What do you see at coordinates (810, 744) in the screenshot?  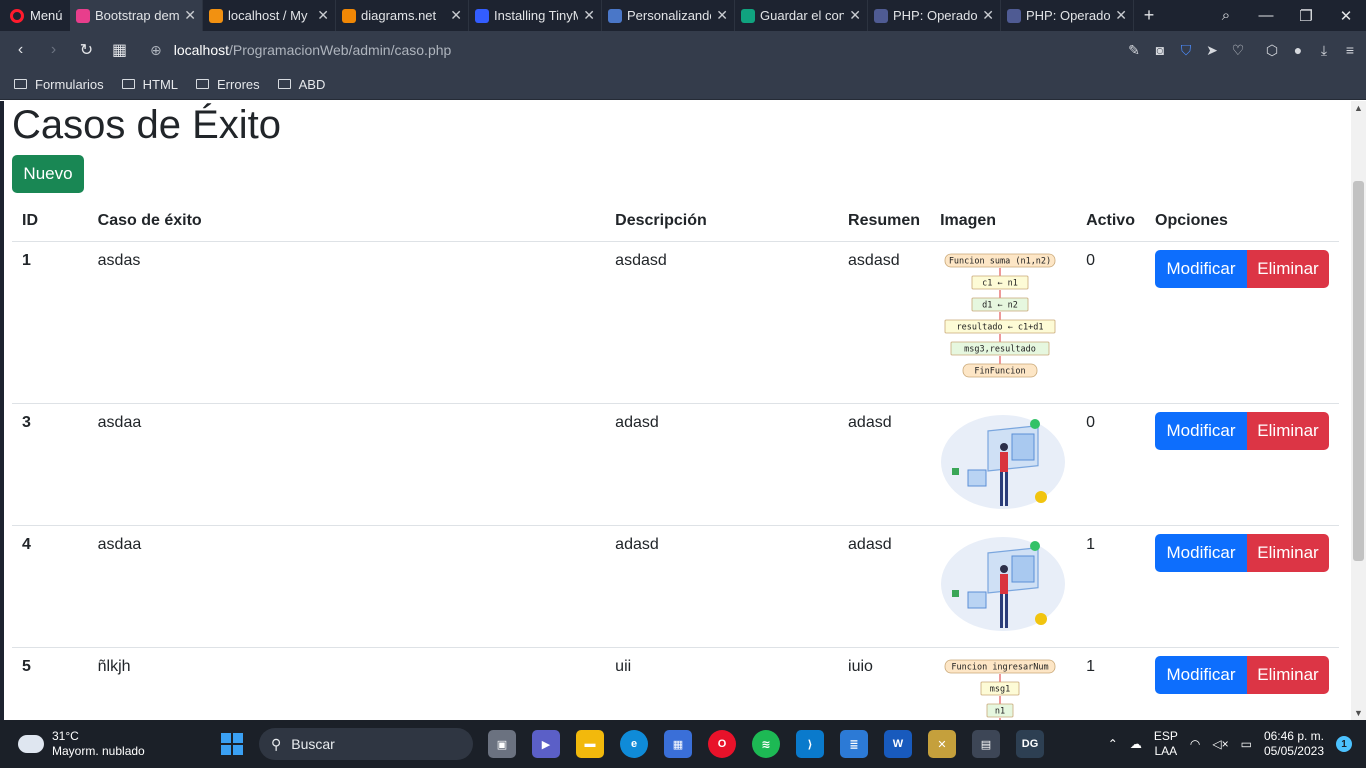 I see `vscode-icon: ⟩` at bounding box center [810, 744].